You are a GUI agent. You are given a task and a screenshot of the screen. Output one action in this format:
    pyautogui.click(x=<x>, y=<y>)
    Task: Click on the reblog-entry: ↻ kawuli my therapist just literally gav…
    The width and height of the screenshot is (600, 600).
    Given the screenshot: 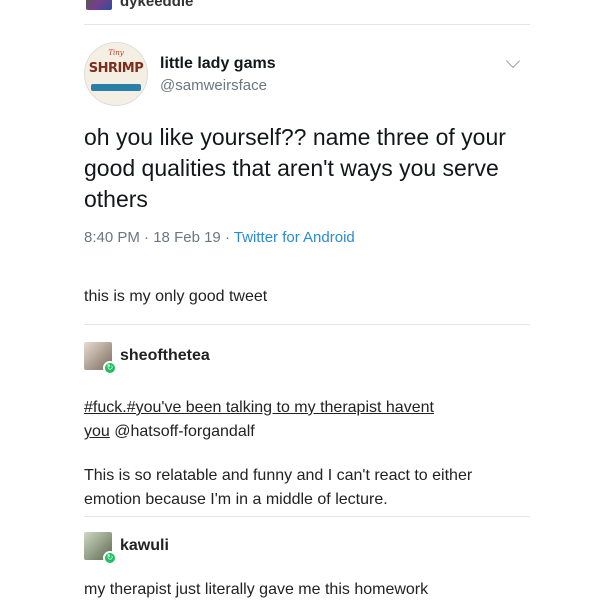 What is the action you would take?
    pyautogui.click(x=304, y=566)
    